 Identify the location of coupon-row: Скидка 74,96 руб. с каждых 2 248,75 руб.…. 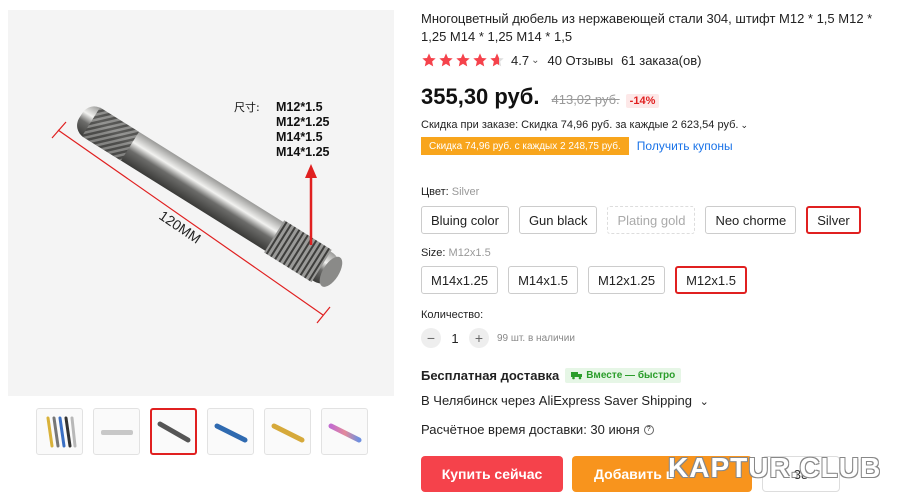
(577, 146).